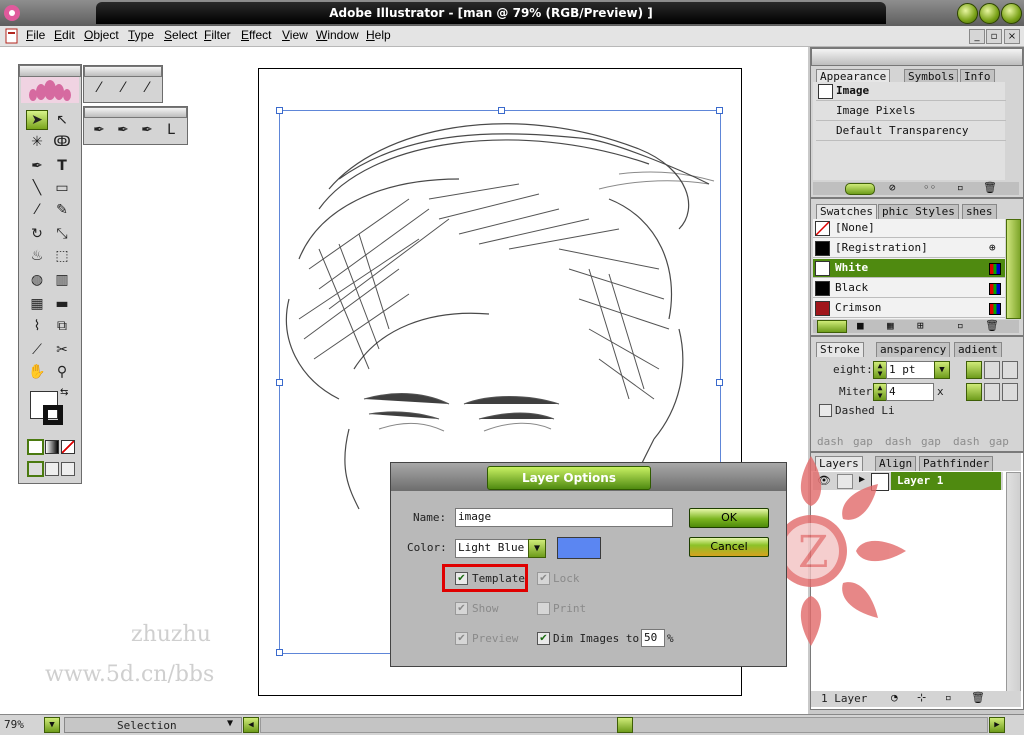  Describe the element at coordinates (64, 35) in the screenshot. I see `menu-edit: Edit` at that location.